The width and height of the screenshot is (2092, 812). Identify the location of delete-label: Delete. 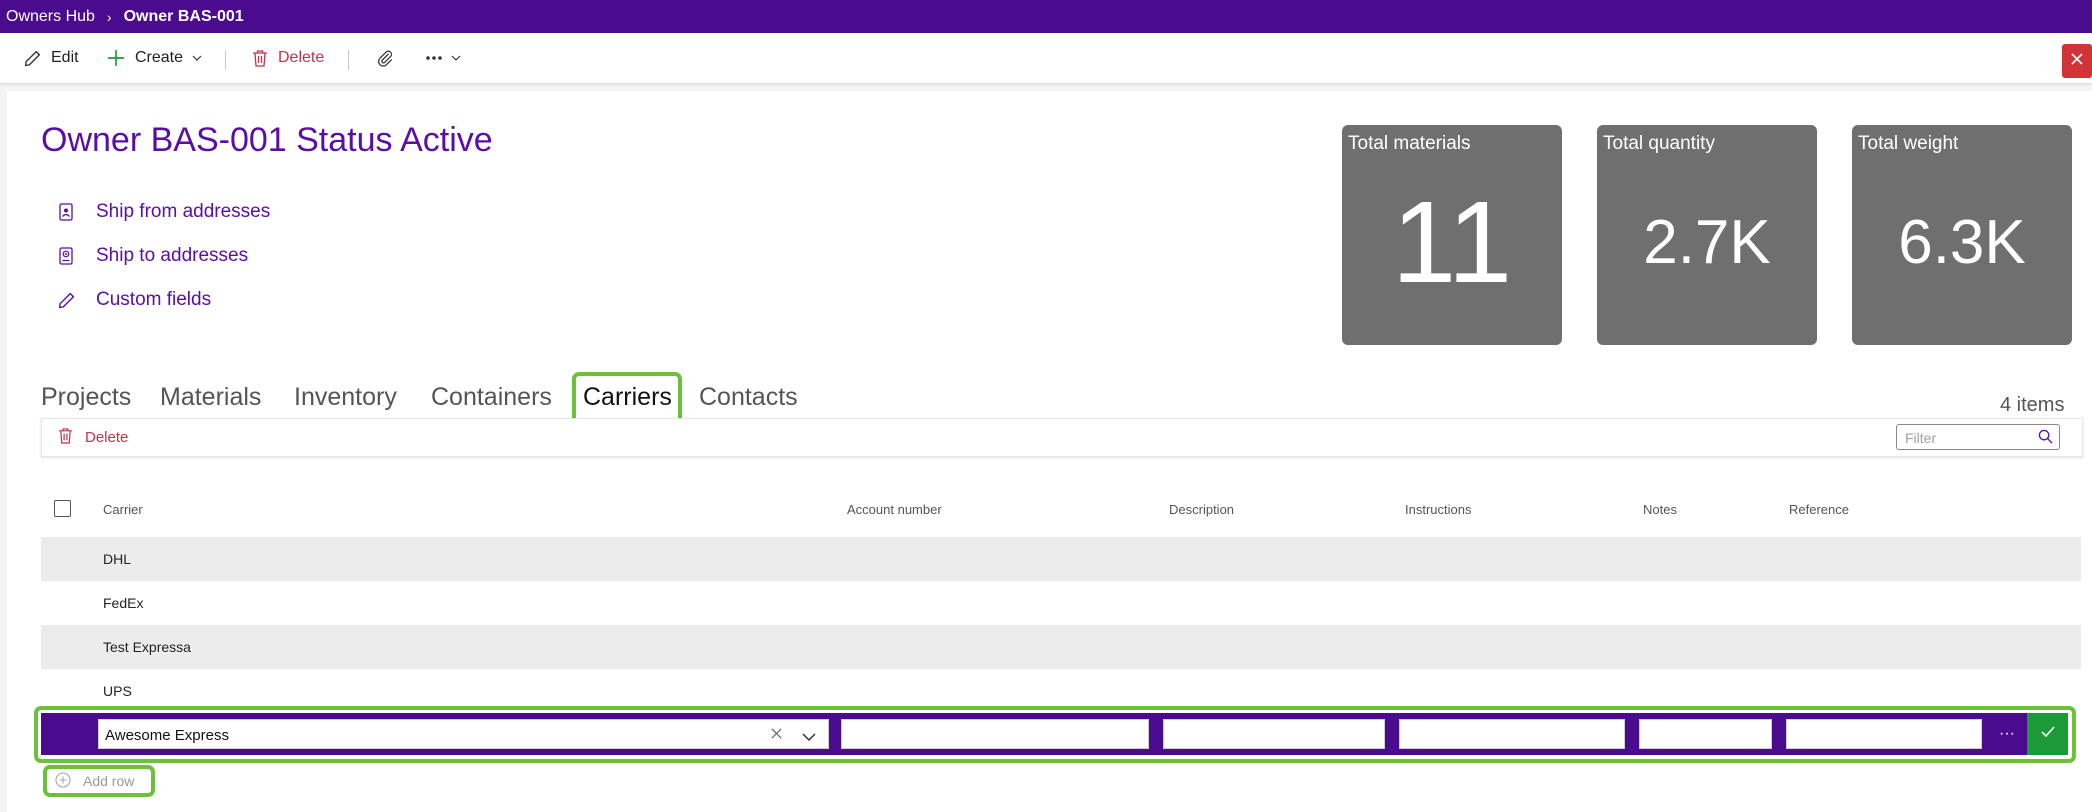
(301, 57).